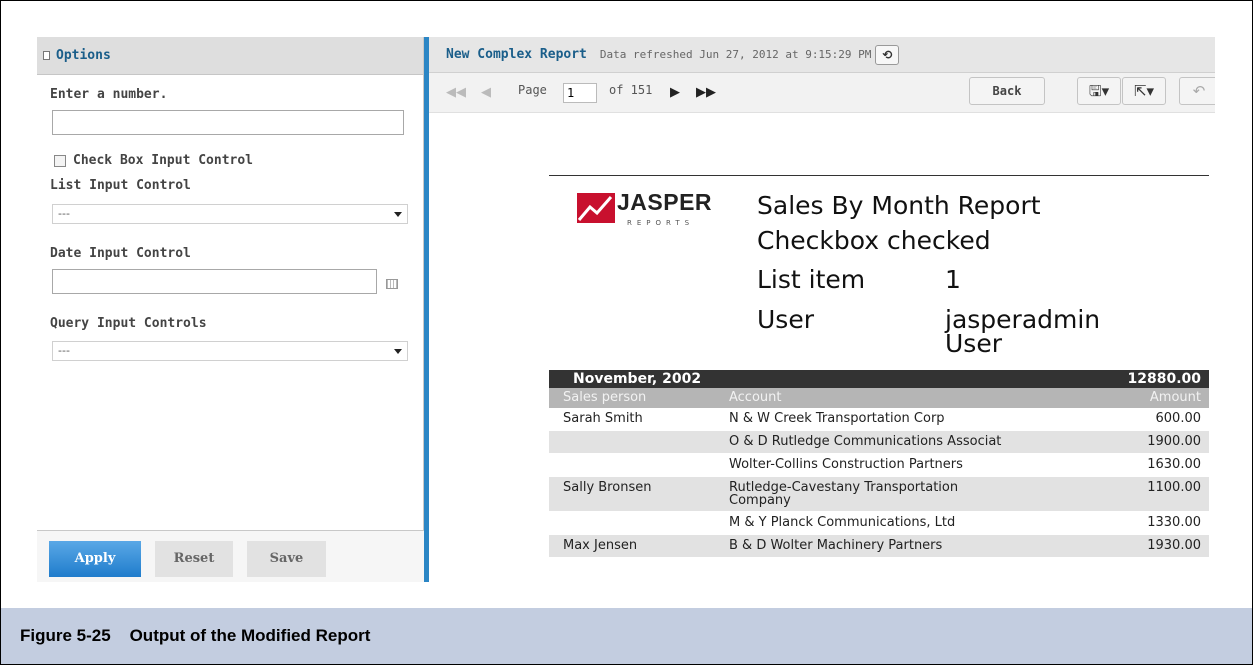  What do you see at coordinates (631, 90) in the screenshot?
I see `page-count: of 151` at bounding box center [631, 90].